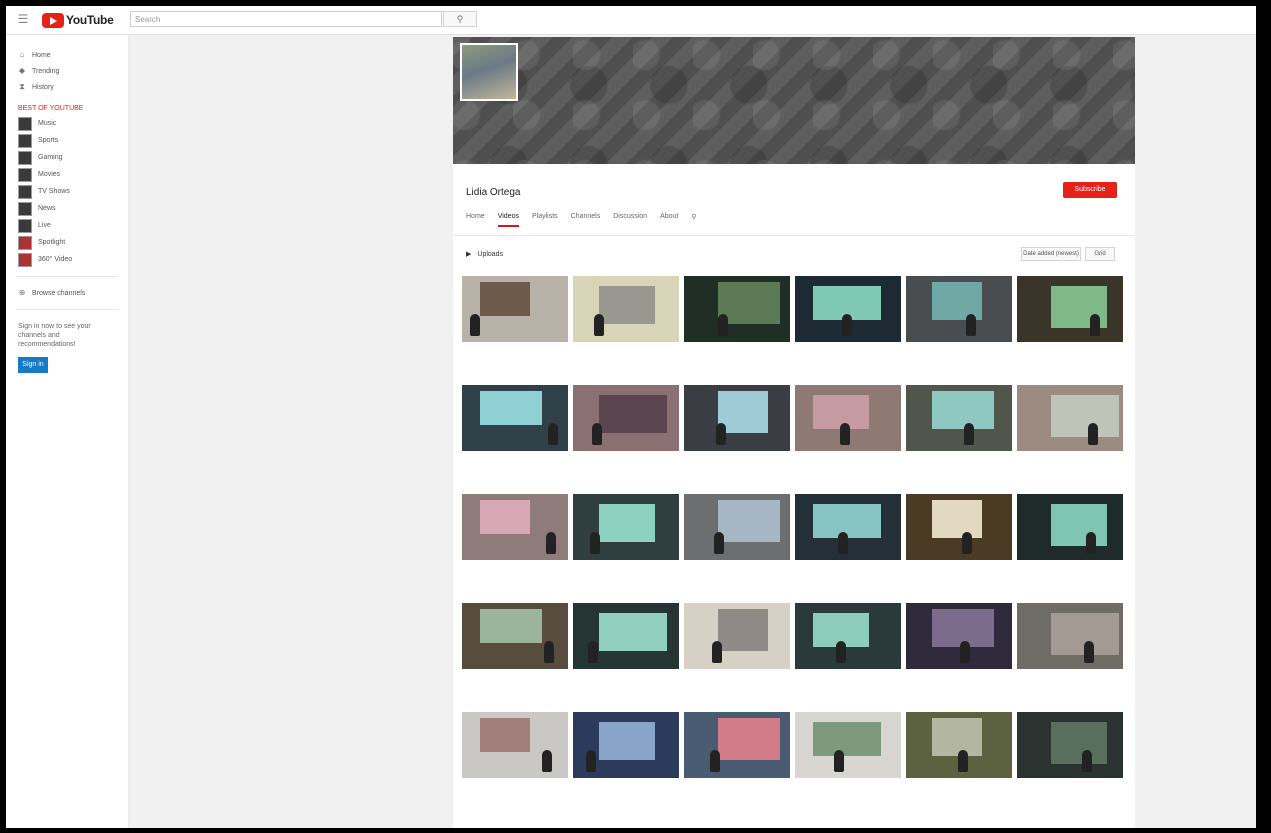 Image resolution: width=1271 pixels, height=833 pixels. Describe the element at coordinates (586, 220) in the screenshot. I see `tab-channels: Channels` at that location.